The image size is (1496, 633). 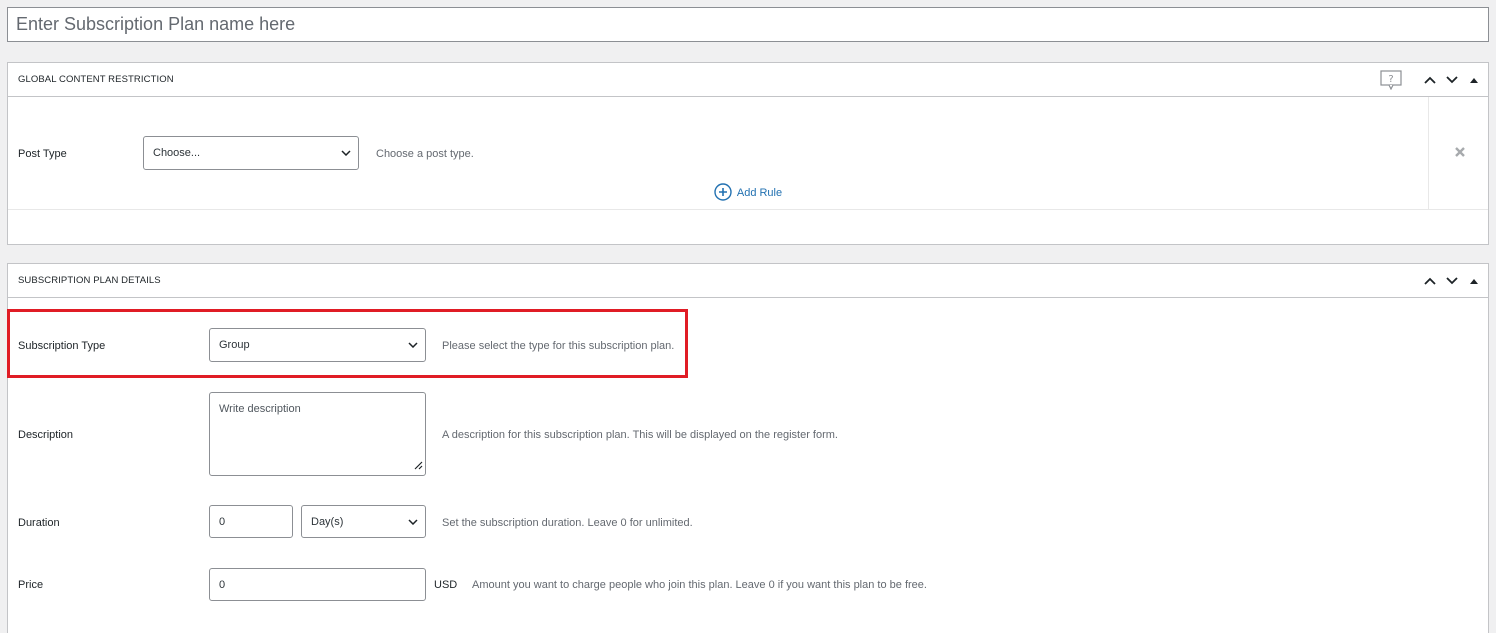 What do you see at coordinates (46, 435) in the screenshot?
I see `description-label: Description` at bounding box center [46, 435].